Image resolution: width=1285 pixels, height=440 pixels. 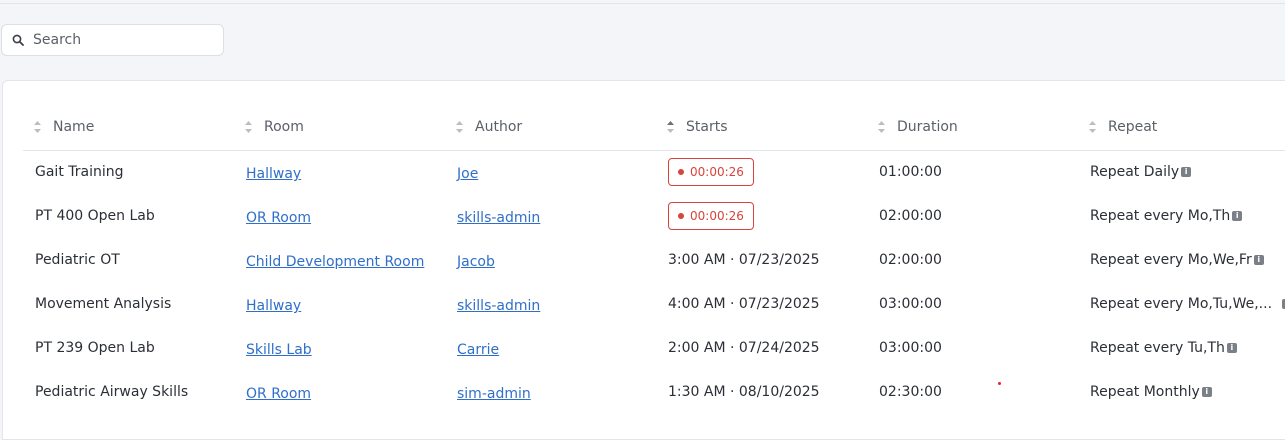 I want to click on starts-value: 2:00 AM · 07/24/2025, so click(x=744, y=348).